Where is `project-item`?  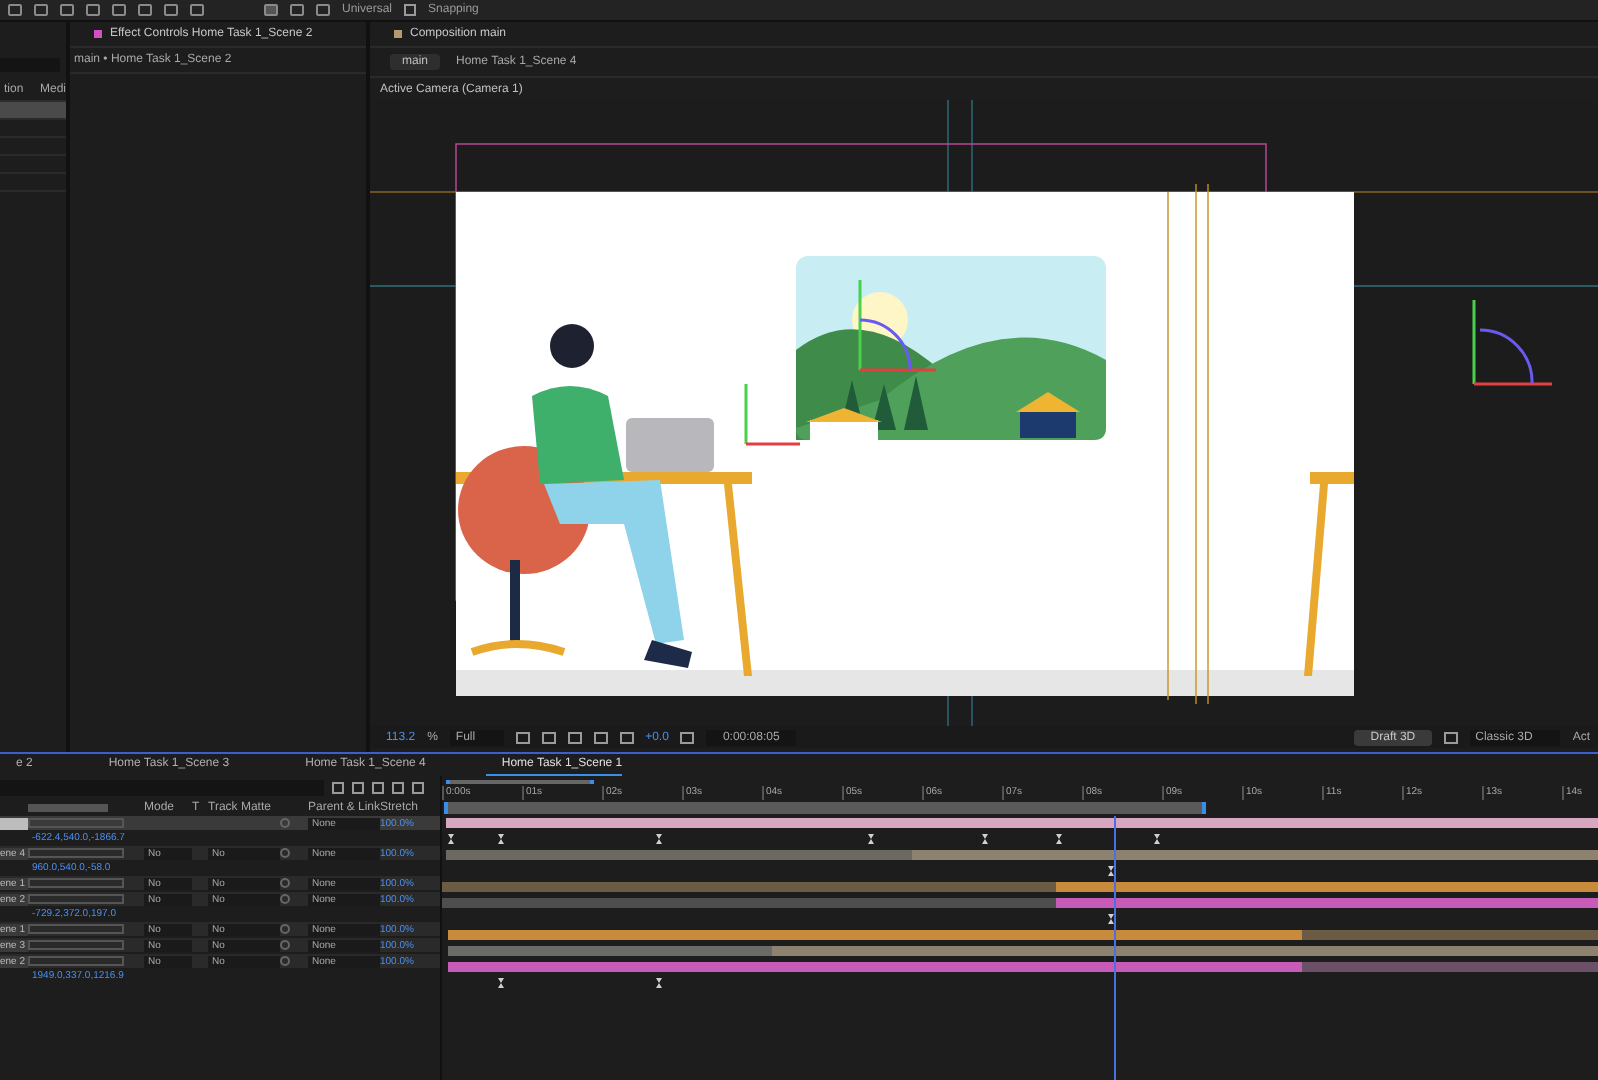
project-item is located at coordinates (33, 111).